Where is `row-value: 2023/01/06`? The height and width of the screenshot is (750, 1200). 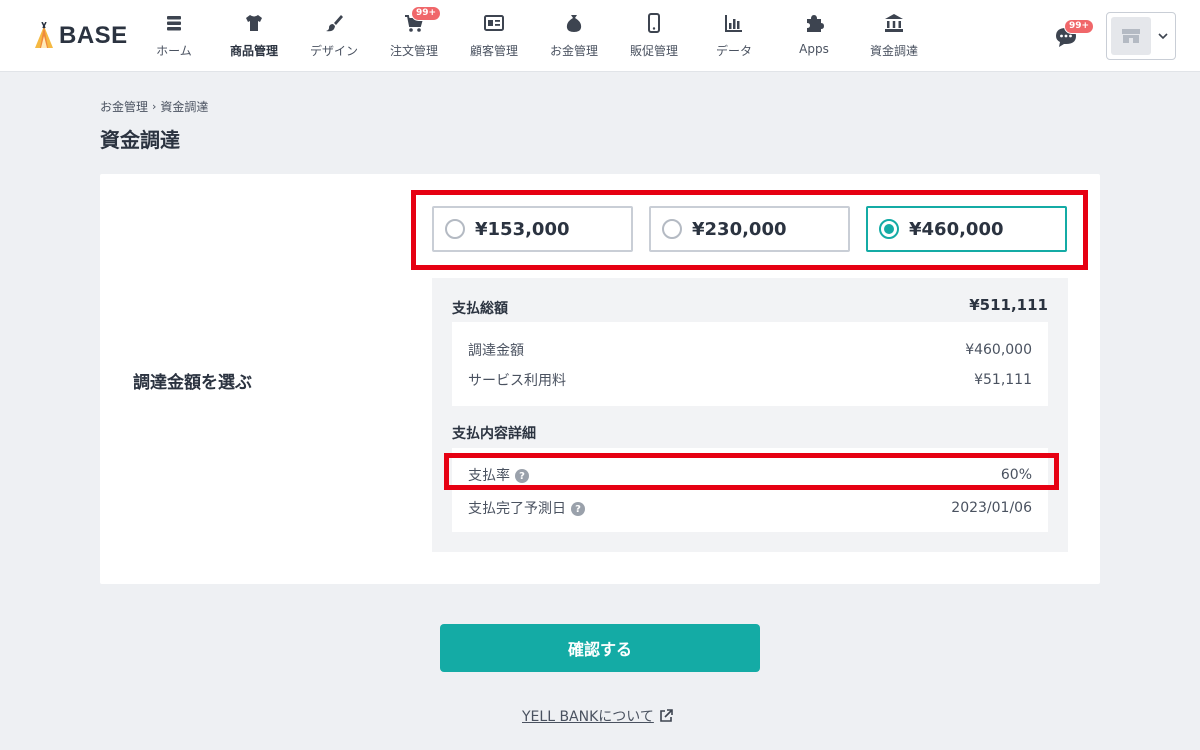 row-value: 2023/01/06 is located at coordinates (991, 508).